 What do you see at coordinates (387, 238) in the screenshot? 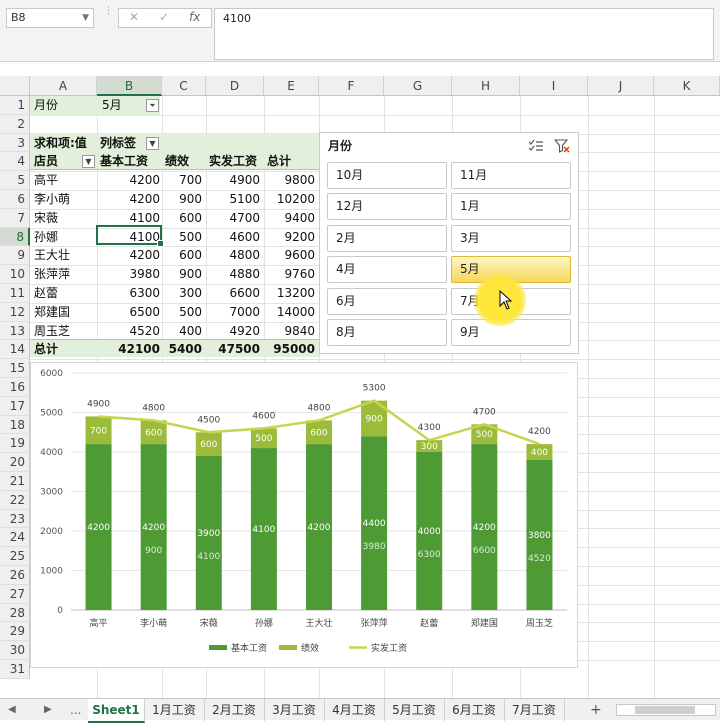
I see `slicer-item-2月: 2月` at bounding box center [387, 238].